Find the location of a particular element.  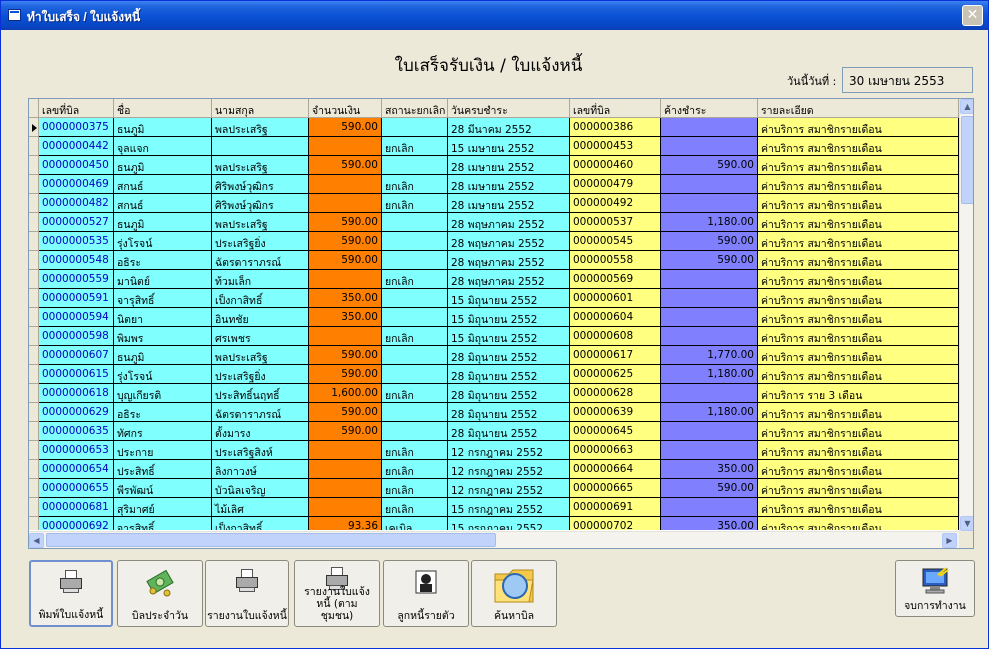

cell-bill-no-2: 000000702 is located at coordinates (615, 523).